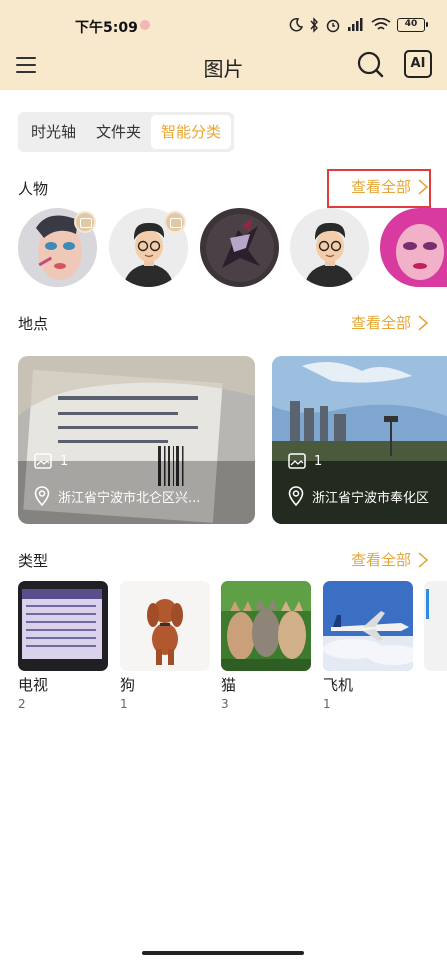 This screenshot has width=447, height=965. Describe the element at coordinates (33, 561) in the screenshot. I see `types-section-title: 类型` at that location.